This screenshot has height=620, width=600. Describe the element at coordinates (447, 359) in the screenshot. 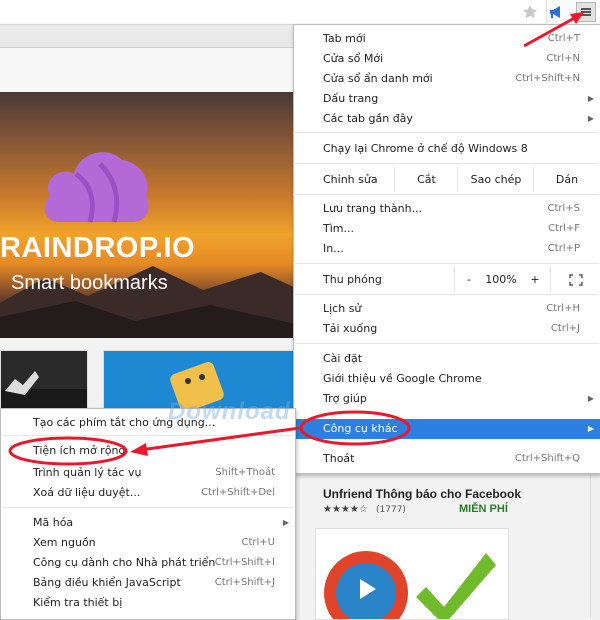

I see `menu-item-settings: Cài đặt` at that location.